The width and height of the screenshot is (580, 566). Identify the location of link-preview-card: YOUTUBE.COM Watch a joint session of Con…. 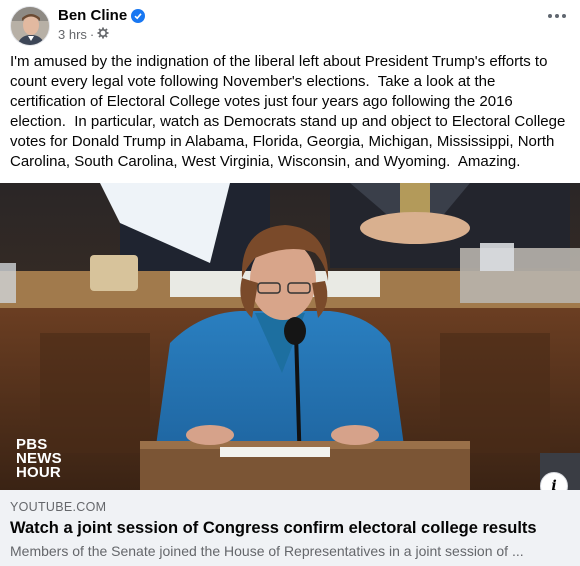
(290, 528).